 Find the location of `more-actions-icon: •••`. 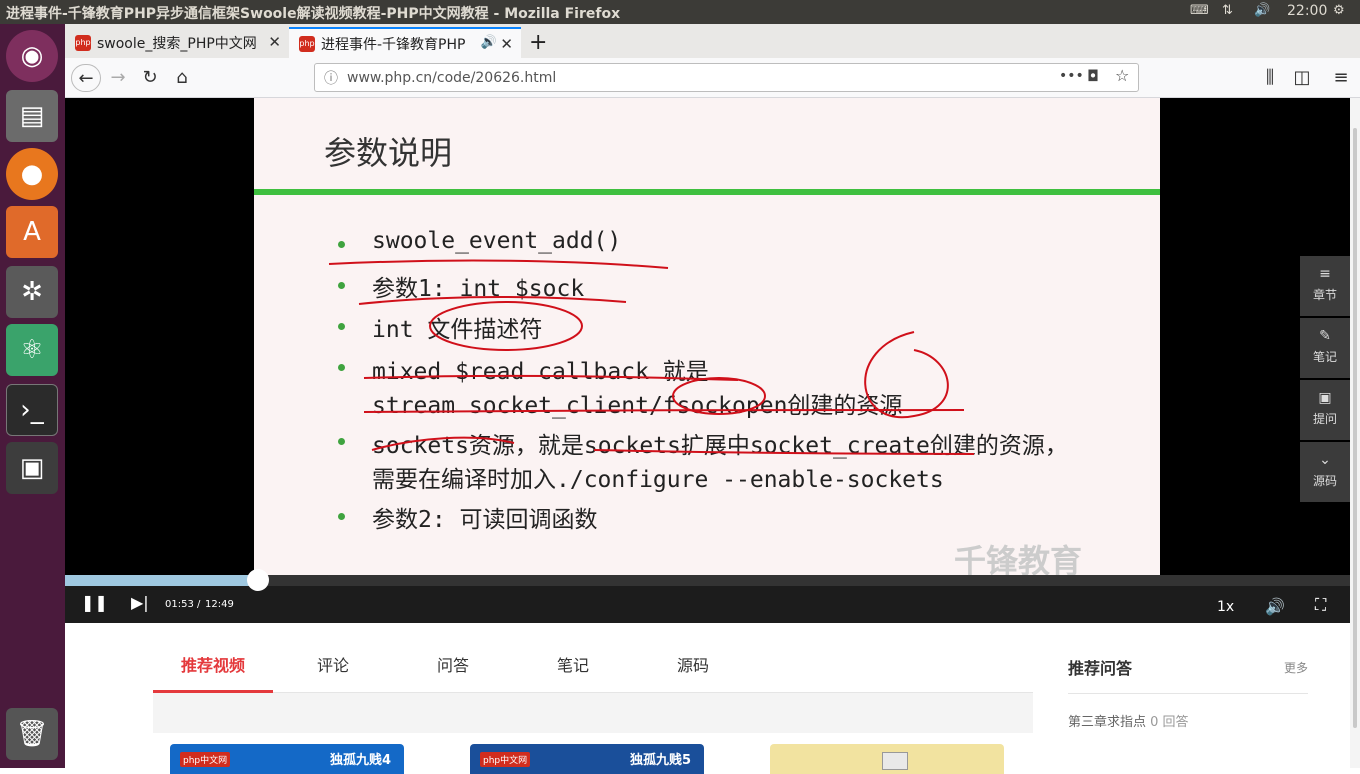

more-actions-icon: ••• is located at coordinates (1071, 76).